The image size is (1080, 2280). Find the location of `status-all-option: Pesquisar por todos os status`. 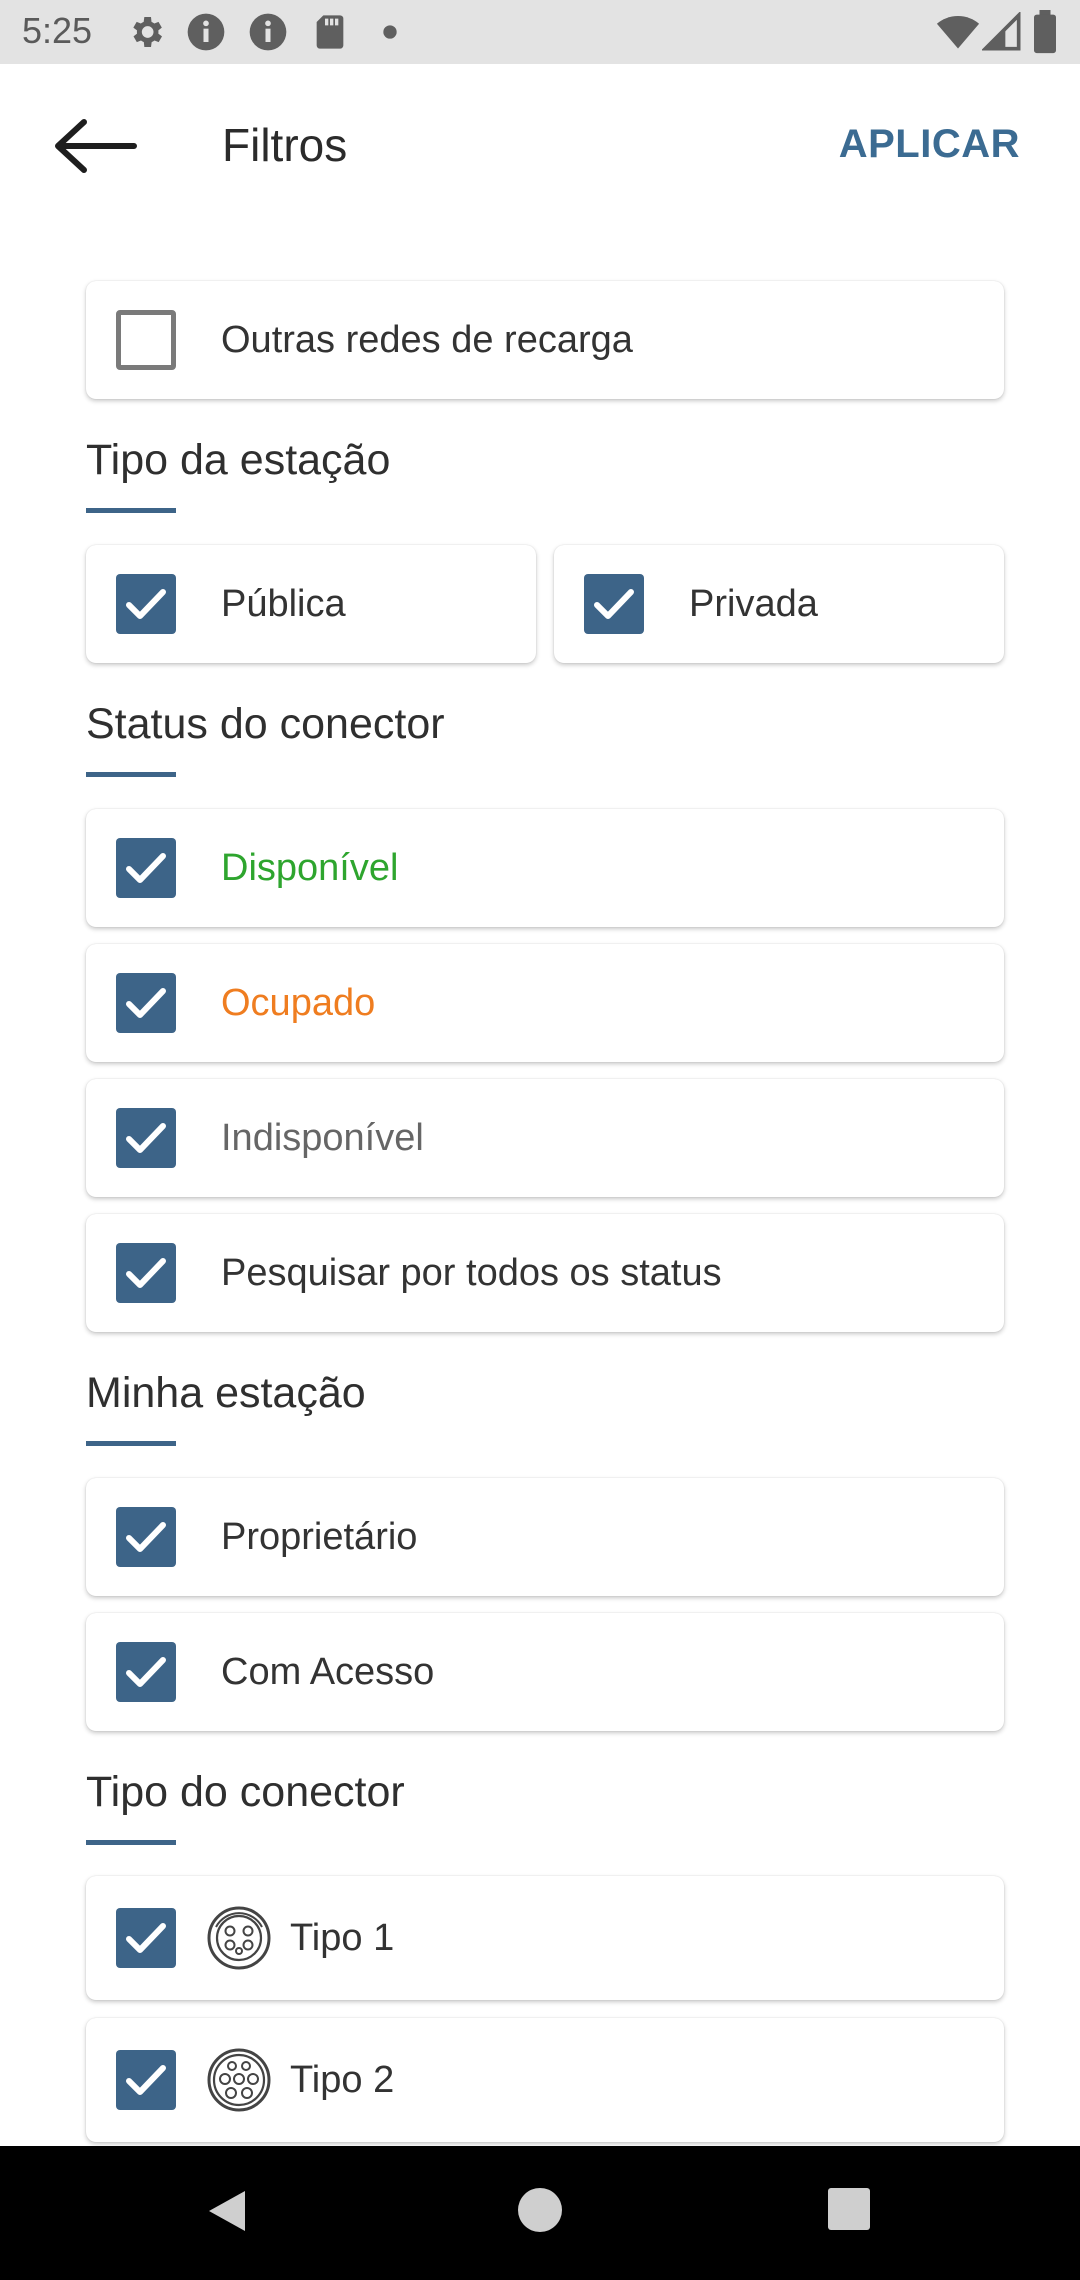

status-all-option: Pesquisar por todos os status is located at coordinates (545, 1273).